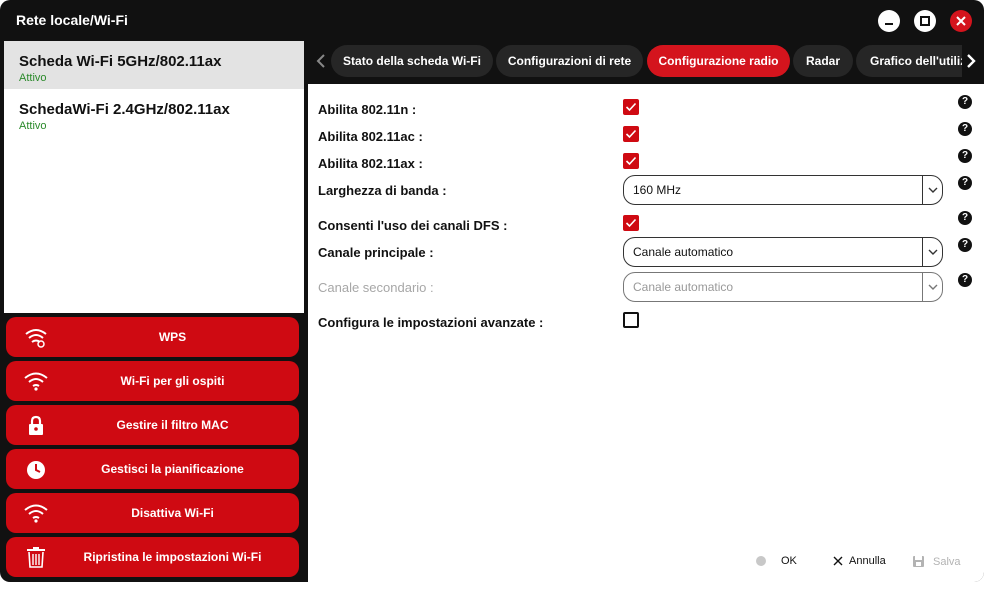 The image size is (990, 590). Describe the element at coordinates (947, 561) in the screenshot. I see `save-label: Salva` at that location.